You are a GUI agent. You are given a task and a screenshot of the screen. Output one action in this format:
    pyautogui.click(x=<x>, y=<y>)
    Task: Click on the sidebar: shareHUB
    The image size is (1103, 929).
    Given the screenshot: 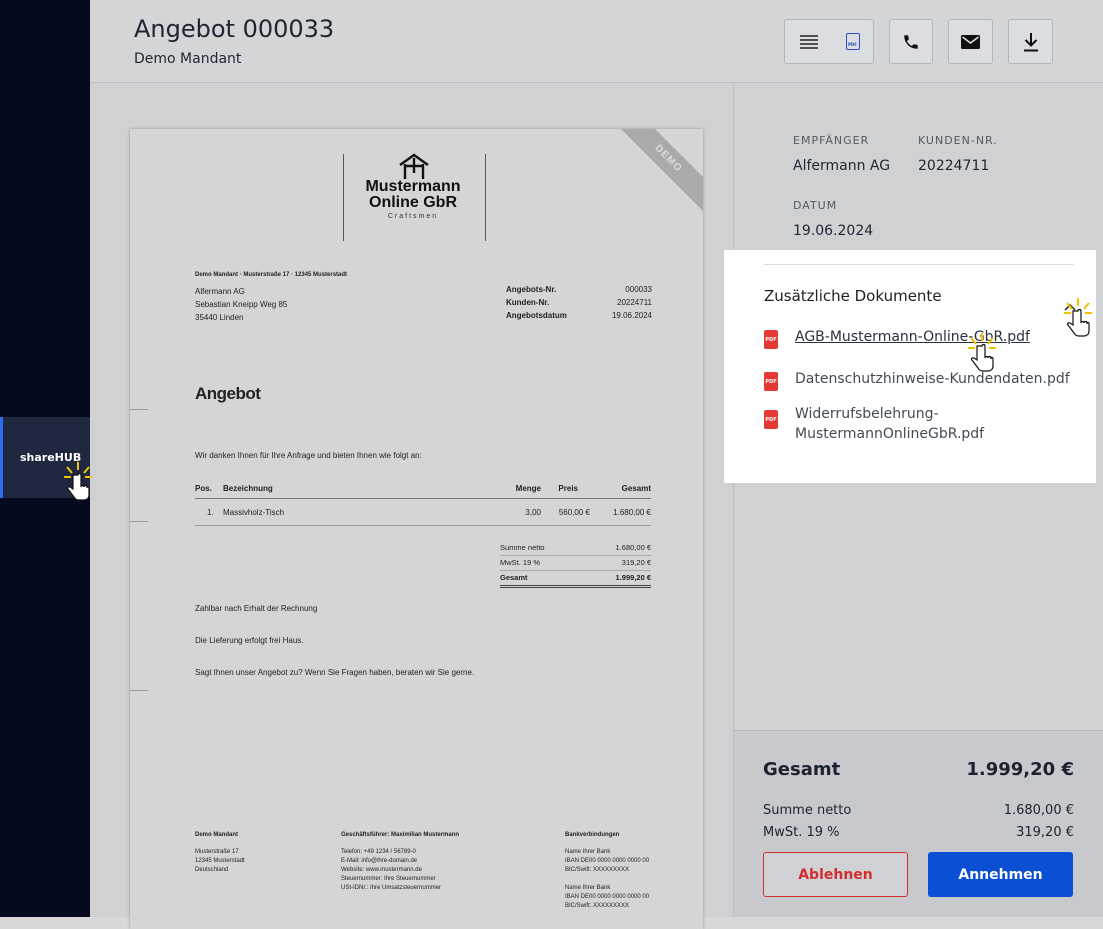 What is the action you would take?
    pyautogui.click(x=46, y=458)
    